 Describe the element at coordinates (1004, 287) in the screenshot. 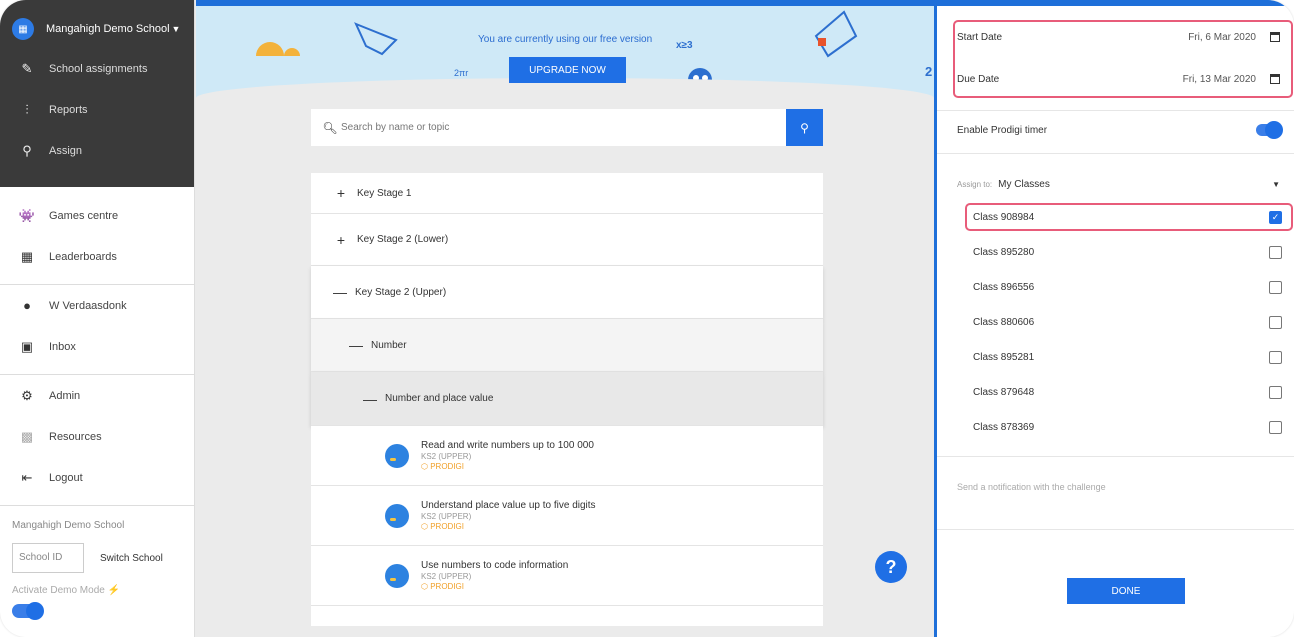

I see `class-name: Class 896556` at that location.